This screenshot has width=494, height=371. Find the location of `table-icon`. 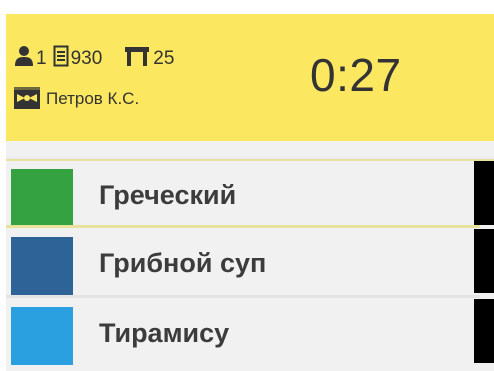

table-icon is located at coordinates (137, 59).